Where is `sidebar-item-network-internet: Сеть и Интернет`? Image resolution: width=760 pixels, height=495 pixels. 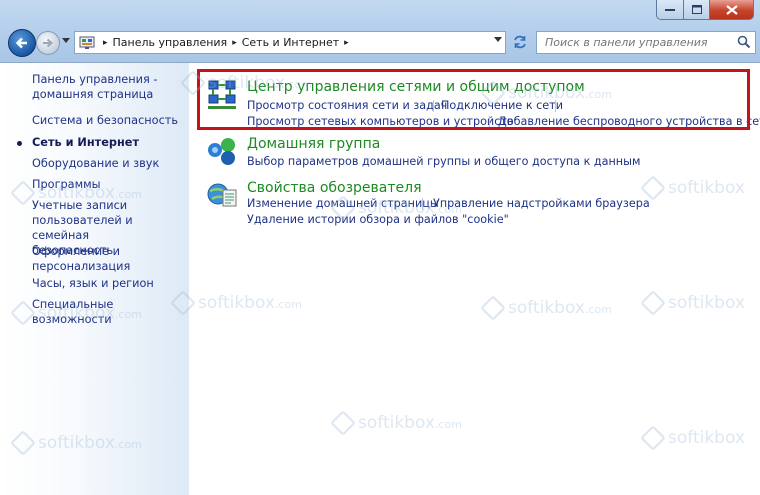 sidebar-item-network-internet: Сеть и Интернет is located at coordinates (85, 142).